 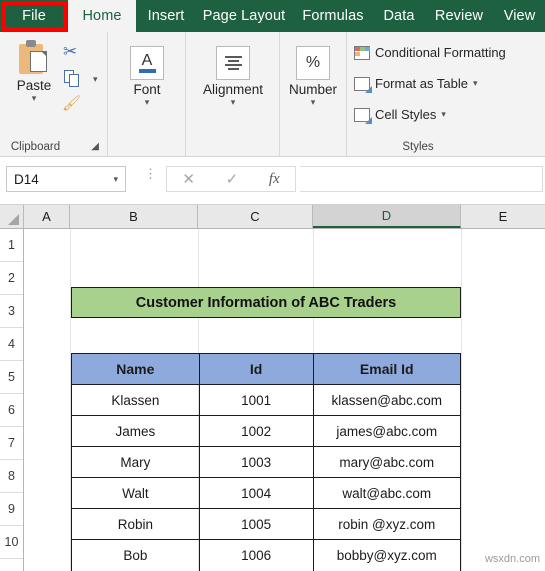 I want to click on name-box: D14 ▾, so click(x=66, y=179).